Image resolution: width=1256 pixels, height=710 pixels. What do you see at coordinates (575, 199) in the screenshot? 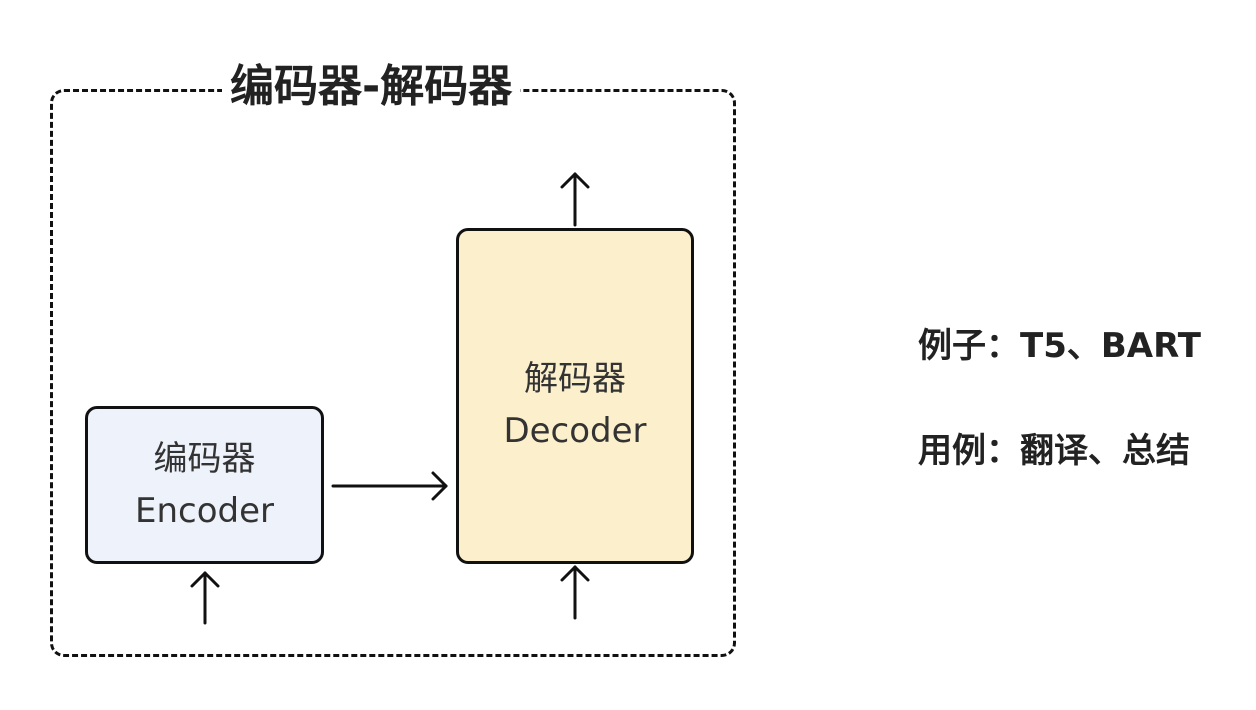
I see `decoder-output-arrow` at bounding box center [575, 199].